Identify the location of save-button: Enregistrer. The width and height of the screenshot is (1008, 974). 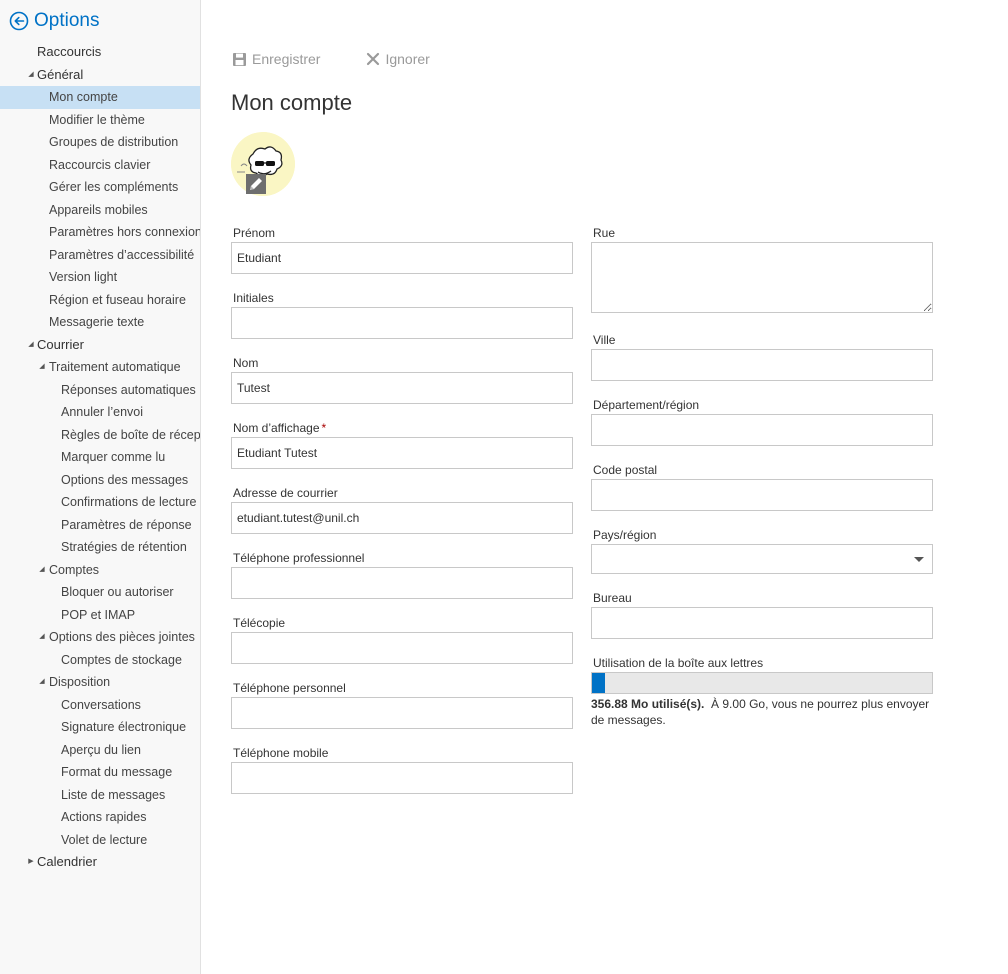
(276, 59).